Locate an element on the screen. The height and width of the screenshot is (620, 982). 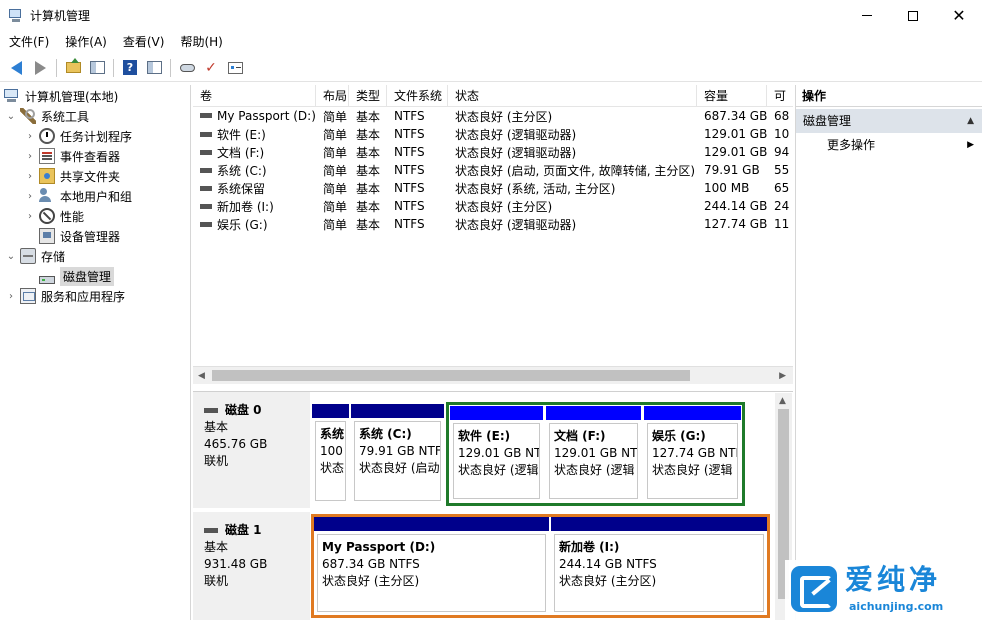
volume-name: My Passport (D:) is located at coordinates (266, 116).